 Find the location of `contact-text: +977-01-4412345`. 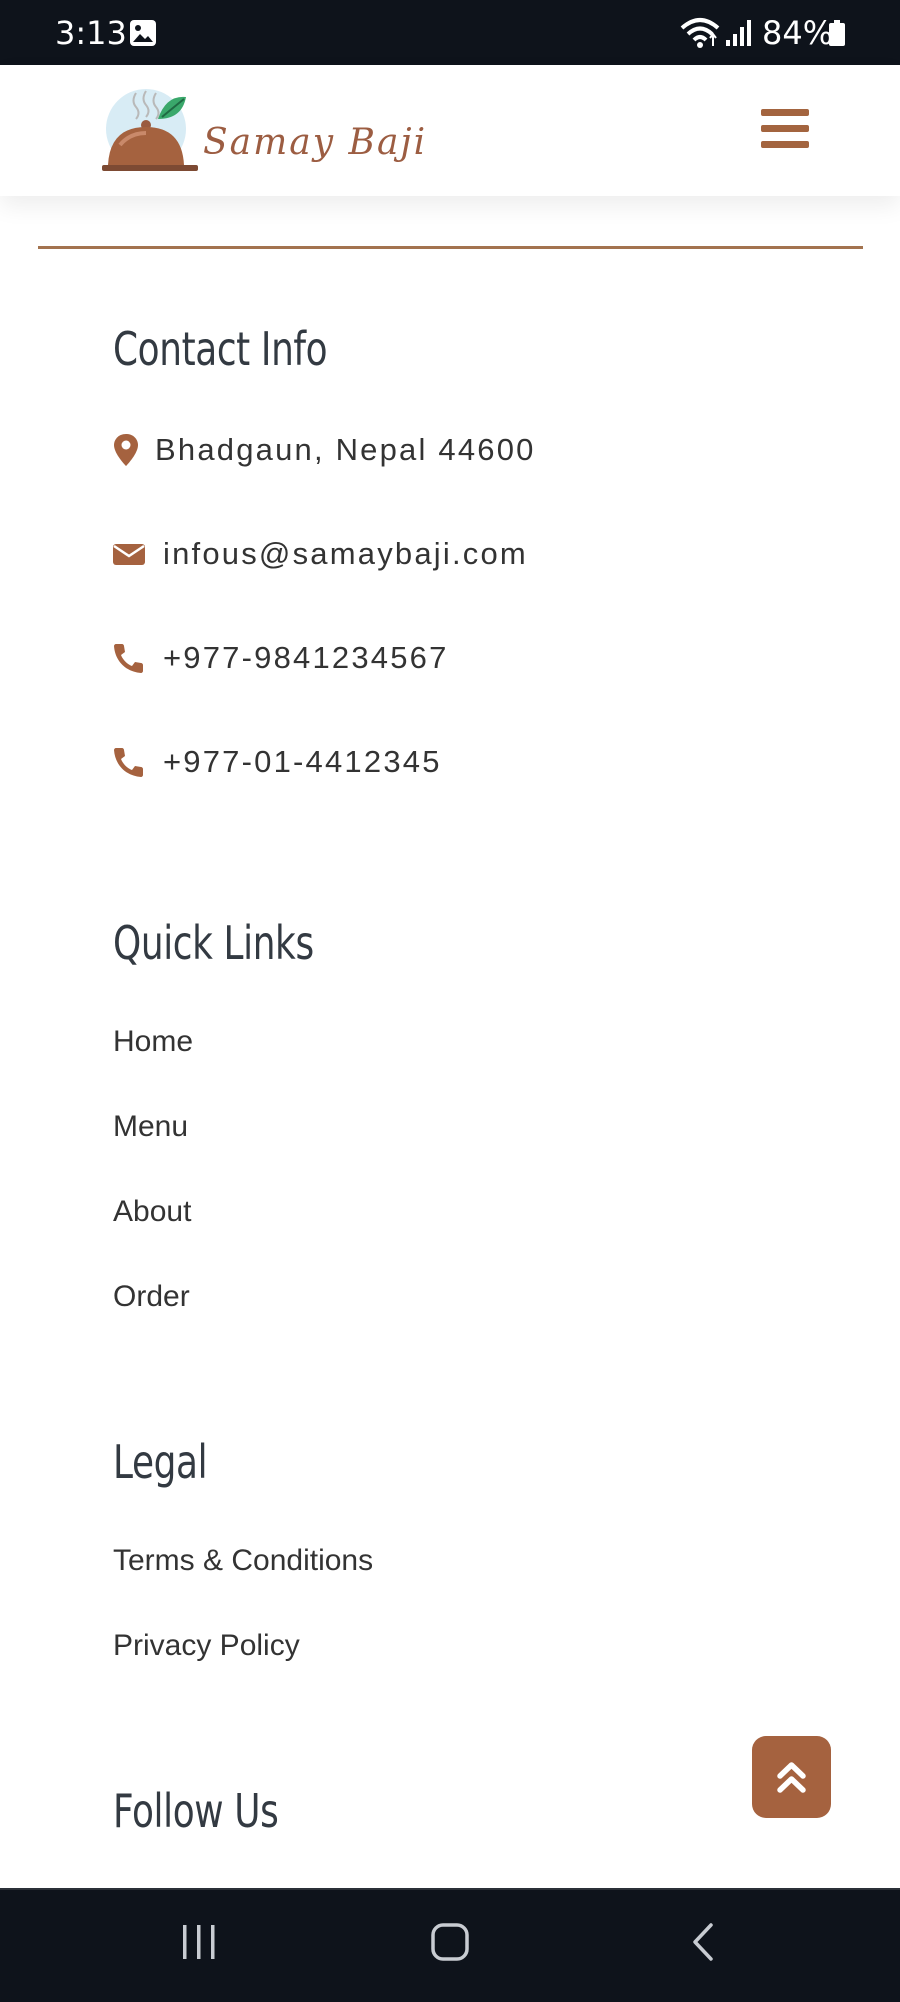

contact-text: +977-01-4412345 is located at coordinates (302, 762).